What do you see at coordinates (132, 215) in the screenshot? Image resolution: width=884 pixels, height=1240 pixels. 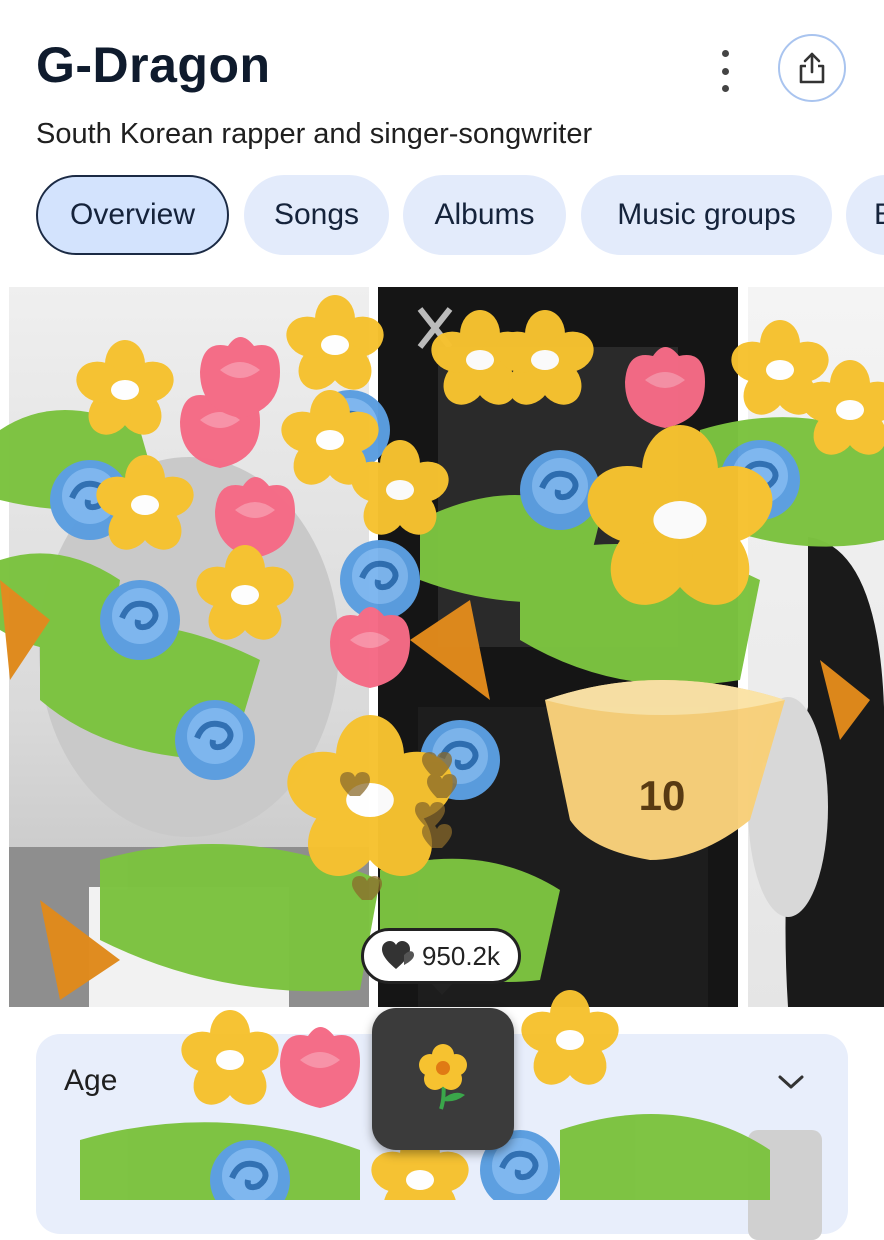 I see `tab-overview: Overview` at bounding box center [132, 215].